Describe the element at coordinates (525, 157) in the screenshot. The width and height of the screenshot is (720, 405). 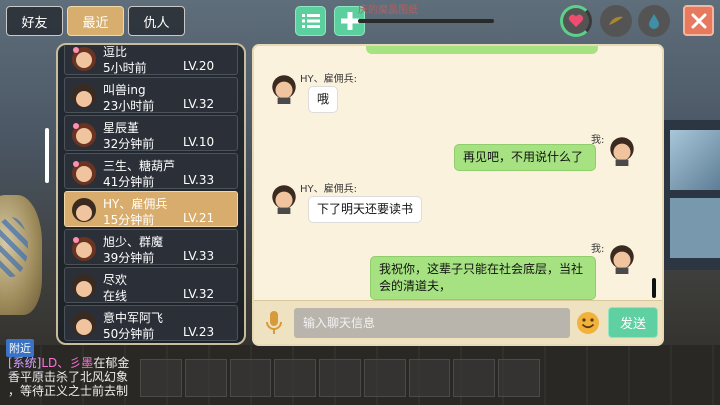
I see `message-bubble-outgoing: 再见吧，不用说什么了` at that location.